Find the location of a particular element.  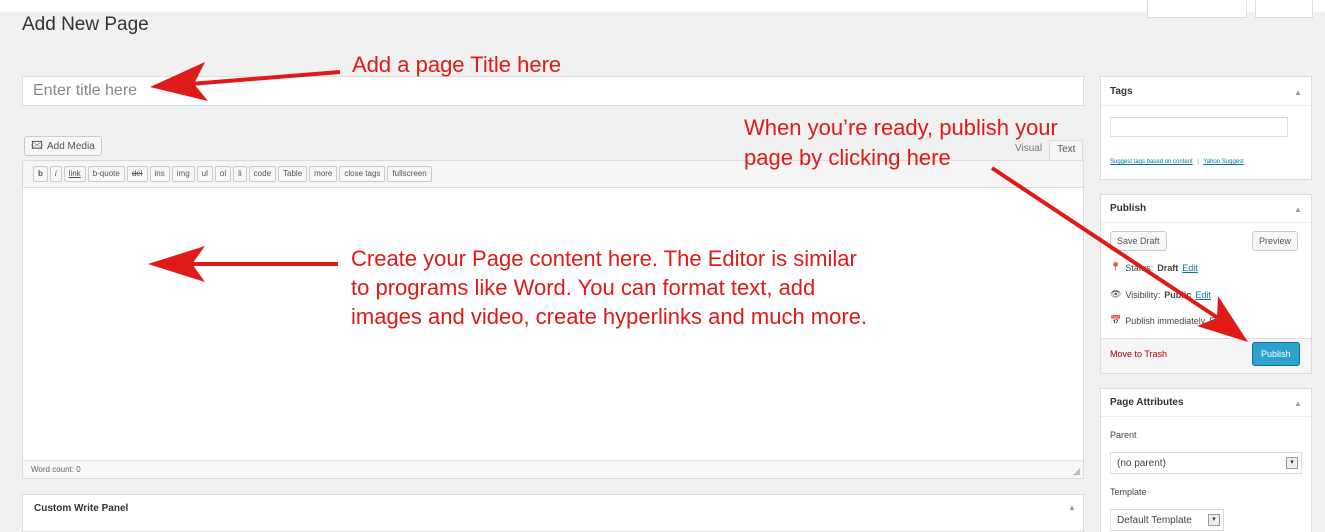

arrow-to-title is located at coordinates (245, 81).